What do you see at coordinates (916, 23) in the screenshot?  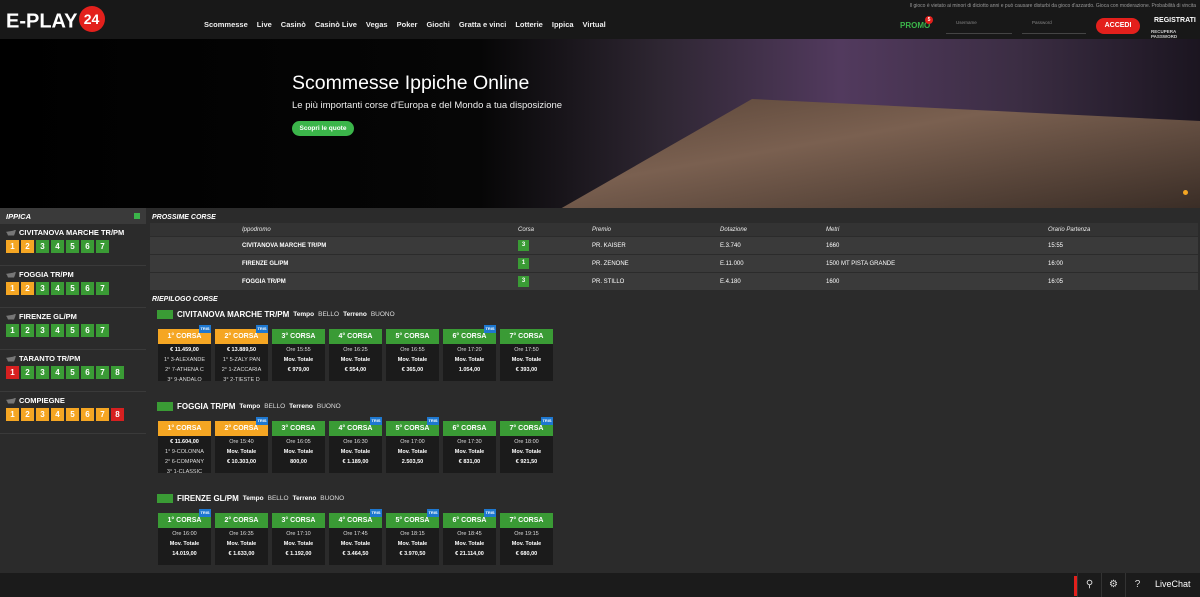 I see `promo-link: PROMO 5` at bounding box center [916, 23].